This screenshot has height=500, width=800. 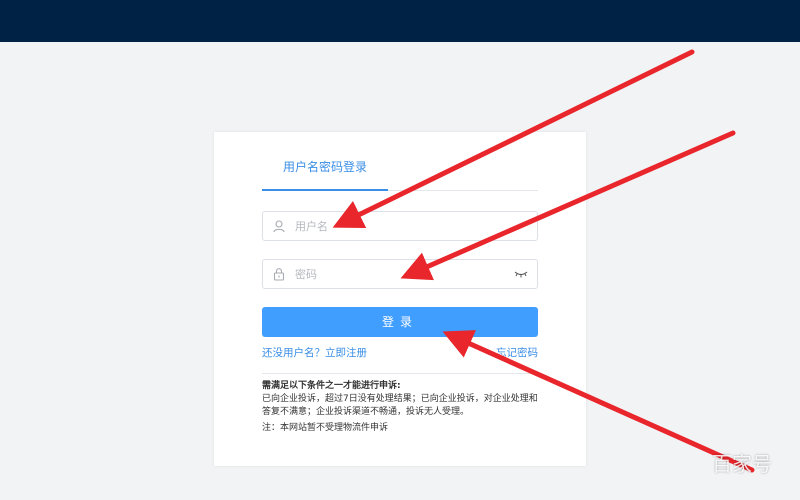 What do you see at coordinates (742, 464) in the screenshot?
I see `watermark: 百家号` at bounding box center [742, 464].